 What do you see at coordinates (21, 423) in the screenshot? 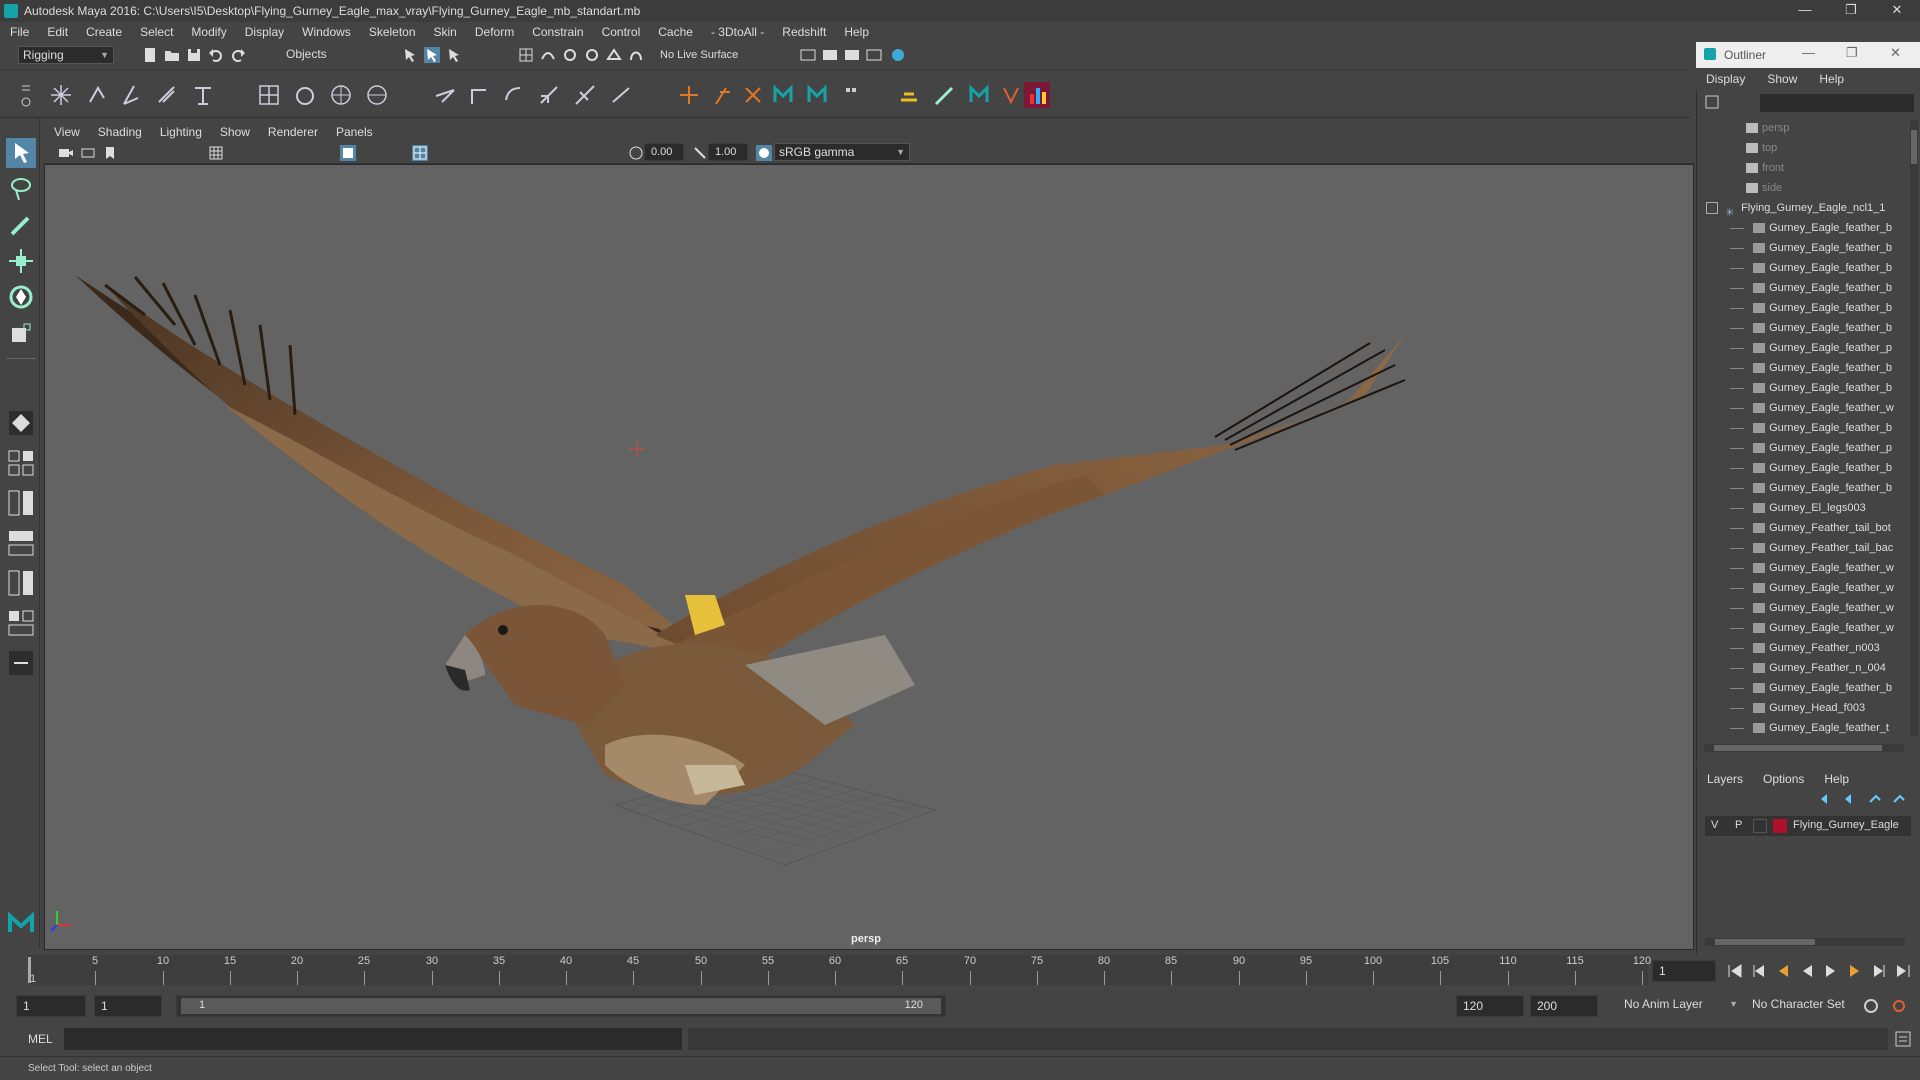
I see `soft-select-icon` at bounding box center [21, 423].